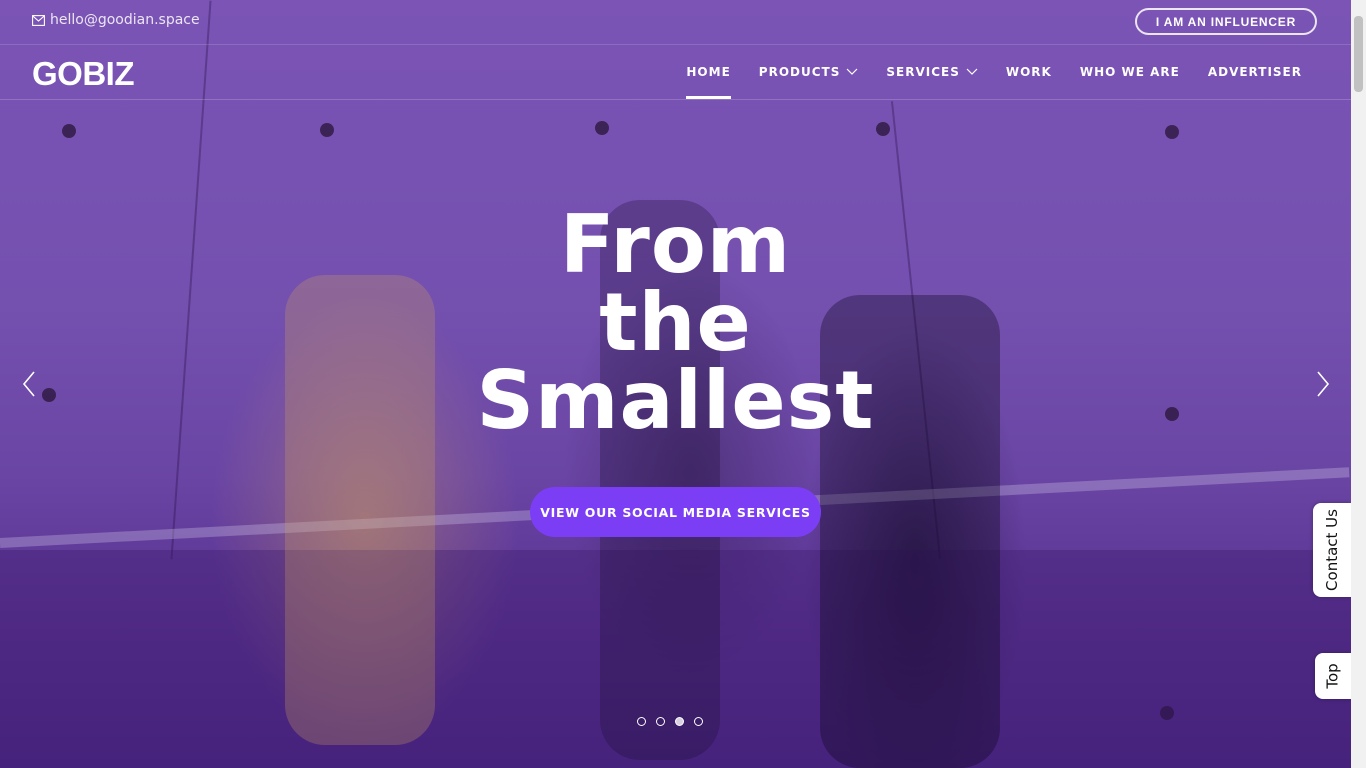  I want to click on nav-item-advertiser: ADVERTISER, so click(1255, 72).